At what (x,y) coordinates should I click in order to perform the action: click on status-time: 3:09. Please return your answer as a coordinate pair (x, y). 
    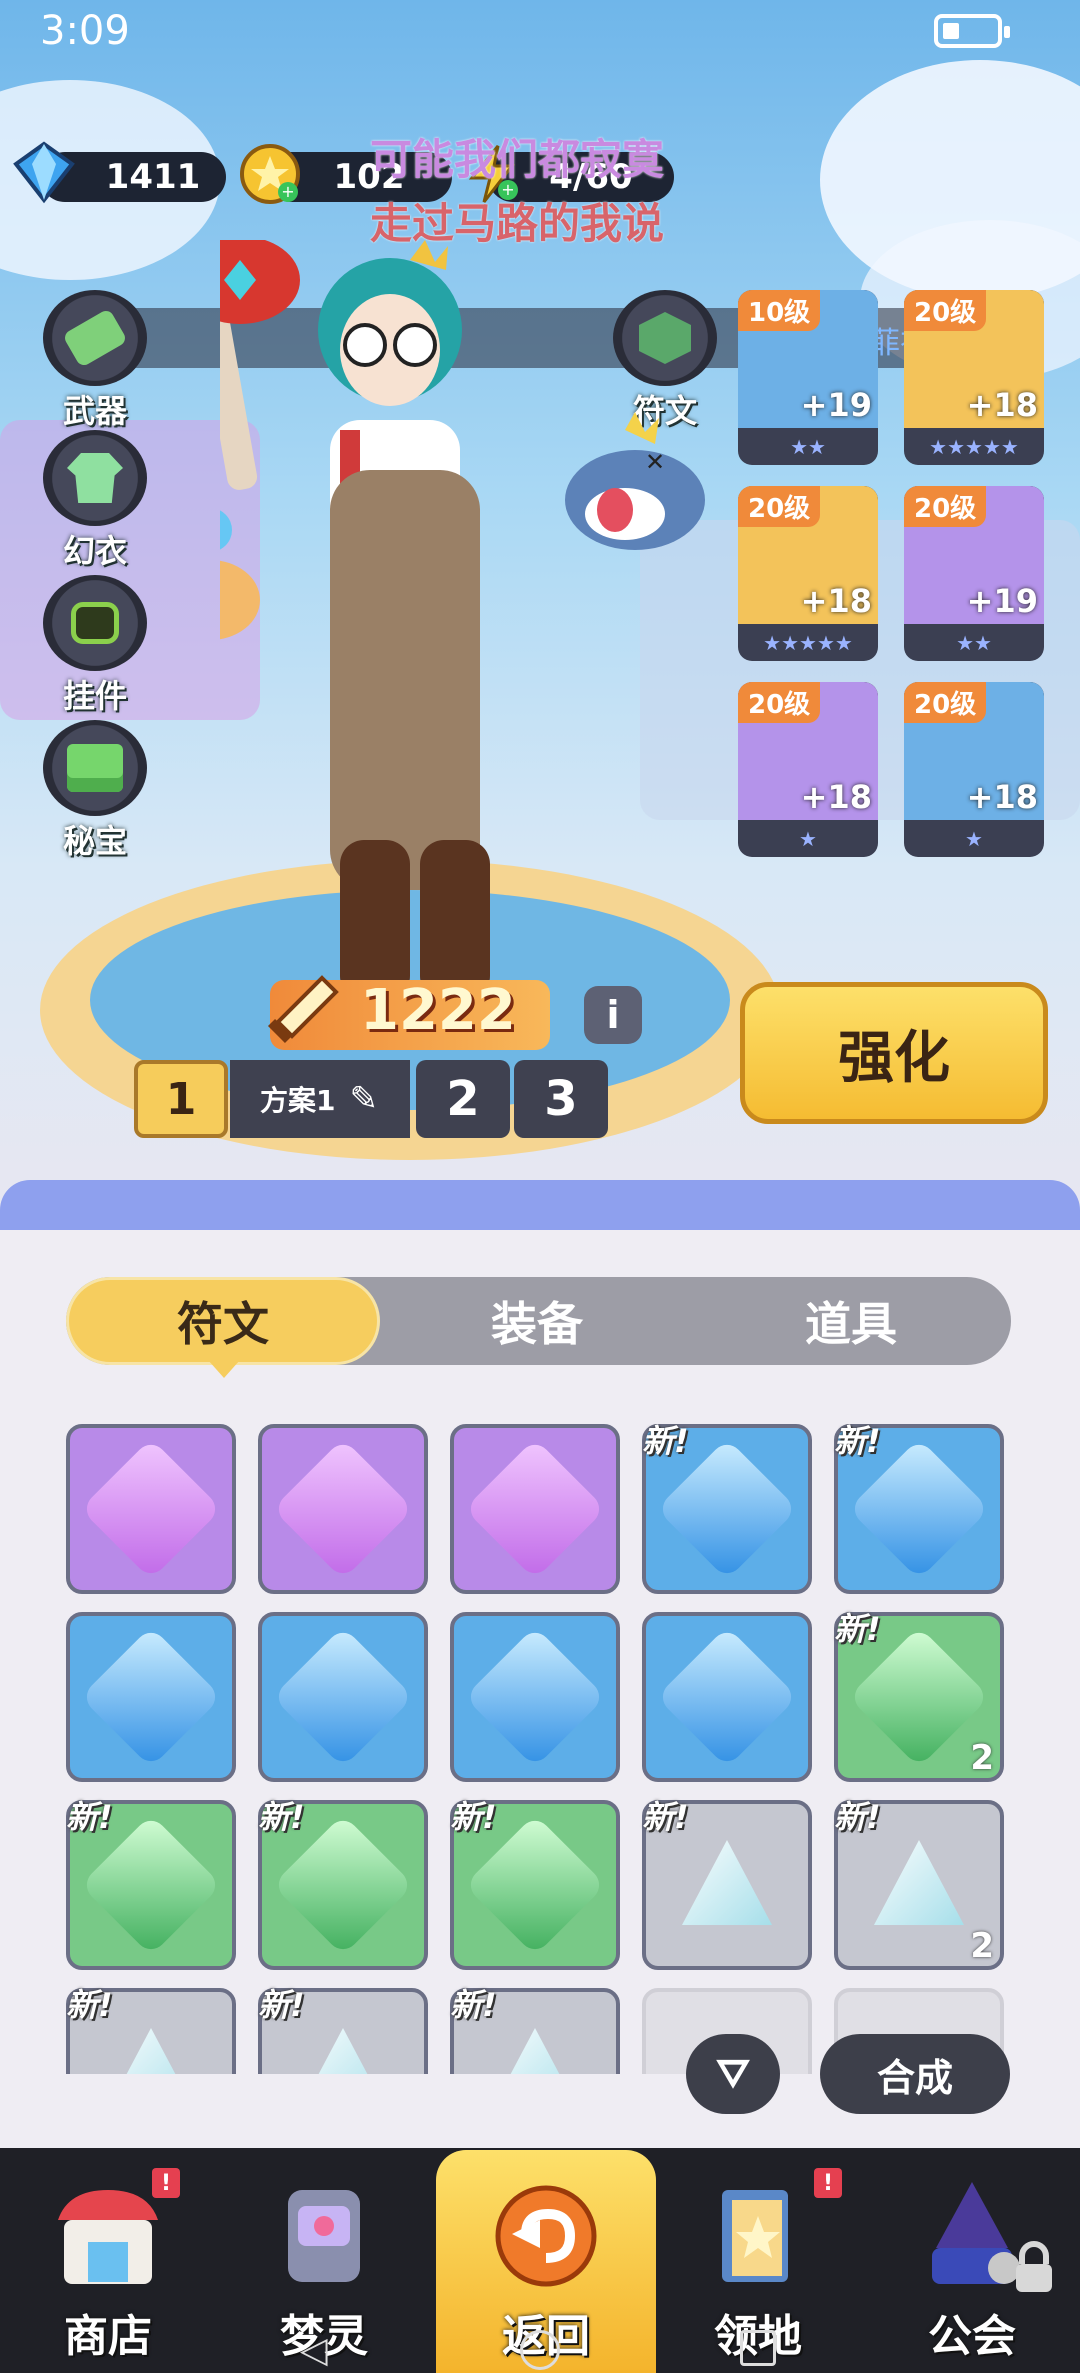
    Looking at the image, I should click on (85, 31).